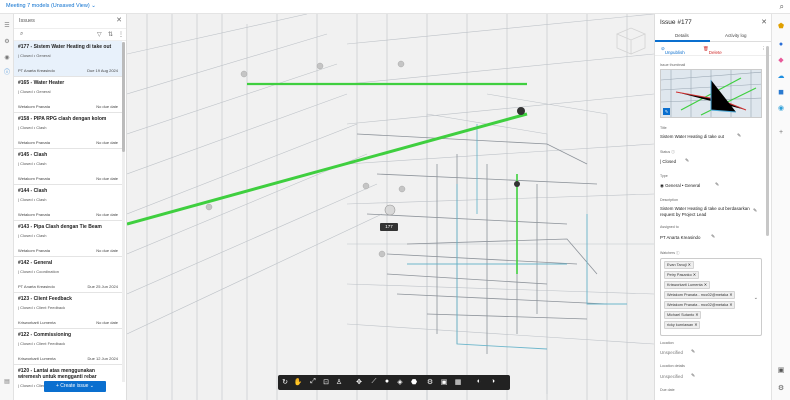 This screenshot has width=790, height=400. What do you see at coordinates (123, 212) in the screenshot?
I see `issues-scrollbar` at bounding box center [123, 212].